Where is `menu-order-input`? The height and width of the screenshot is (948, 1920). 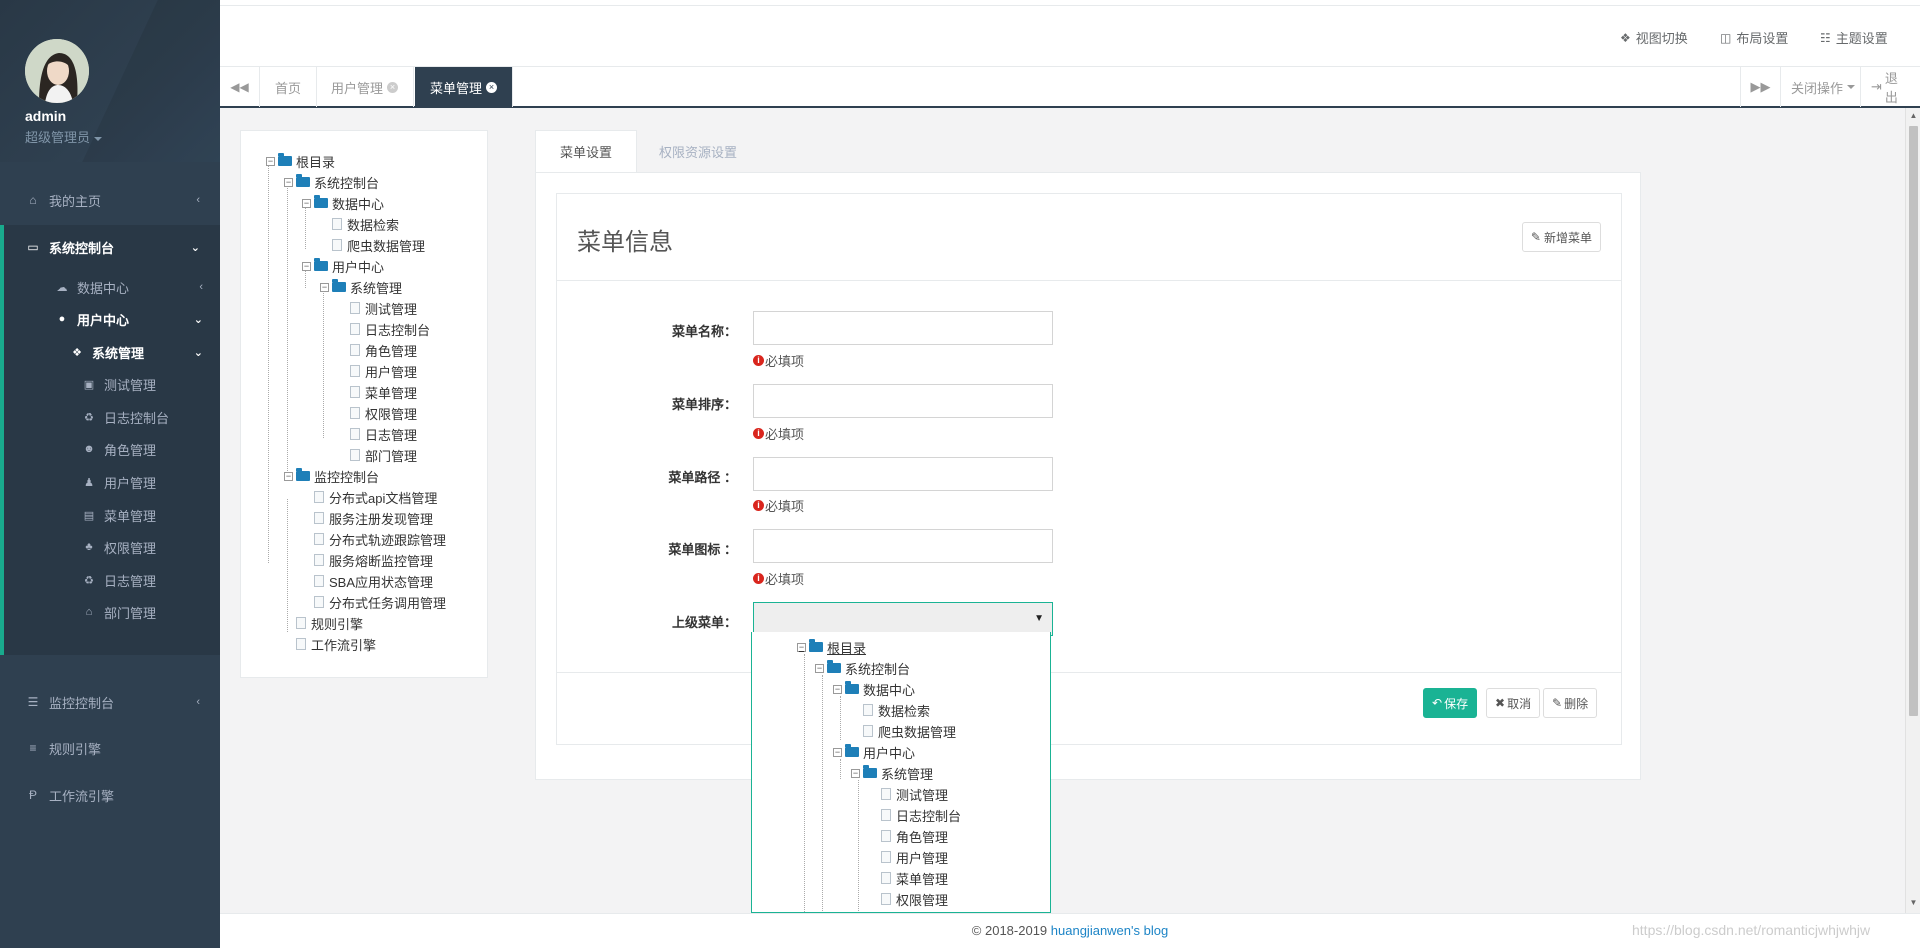 menu-order-input is located at coordinates (903, 401).